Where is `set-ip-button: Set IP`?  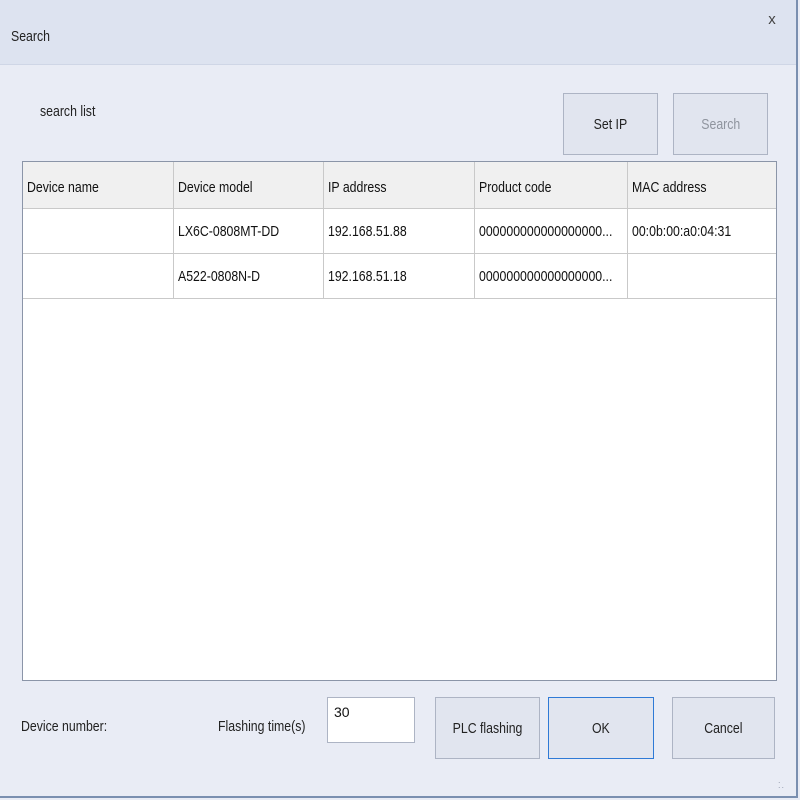 set-ip-button: Set IP is located at coordinates (610, 124).